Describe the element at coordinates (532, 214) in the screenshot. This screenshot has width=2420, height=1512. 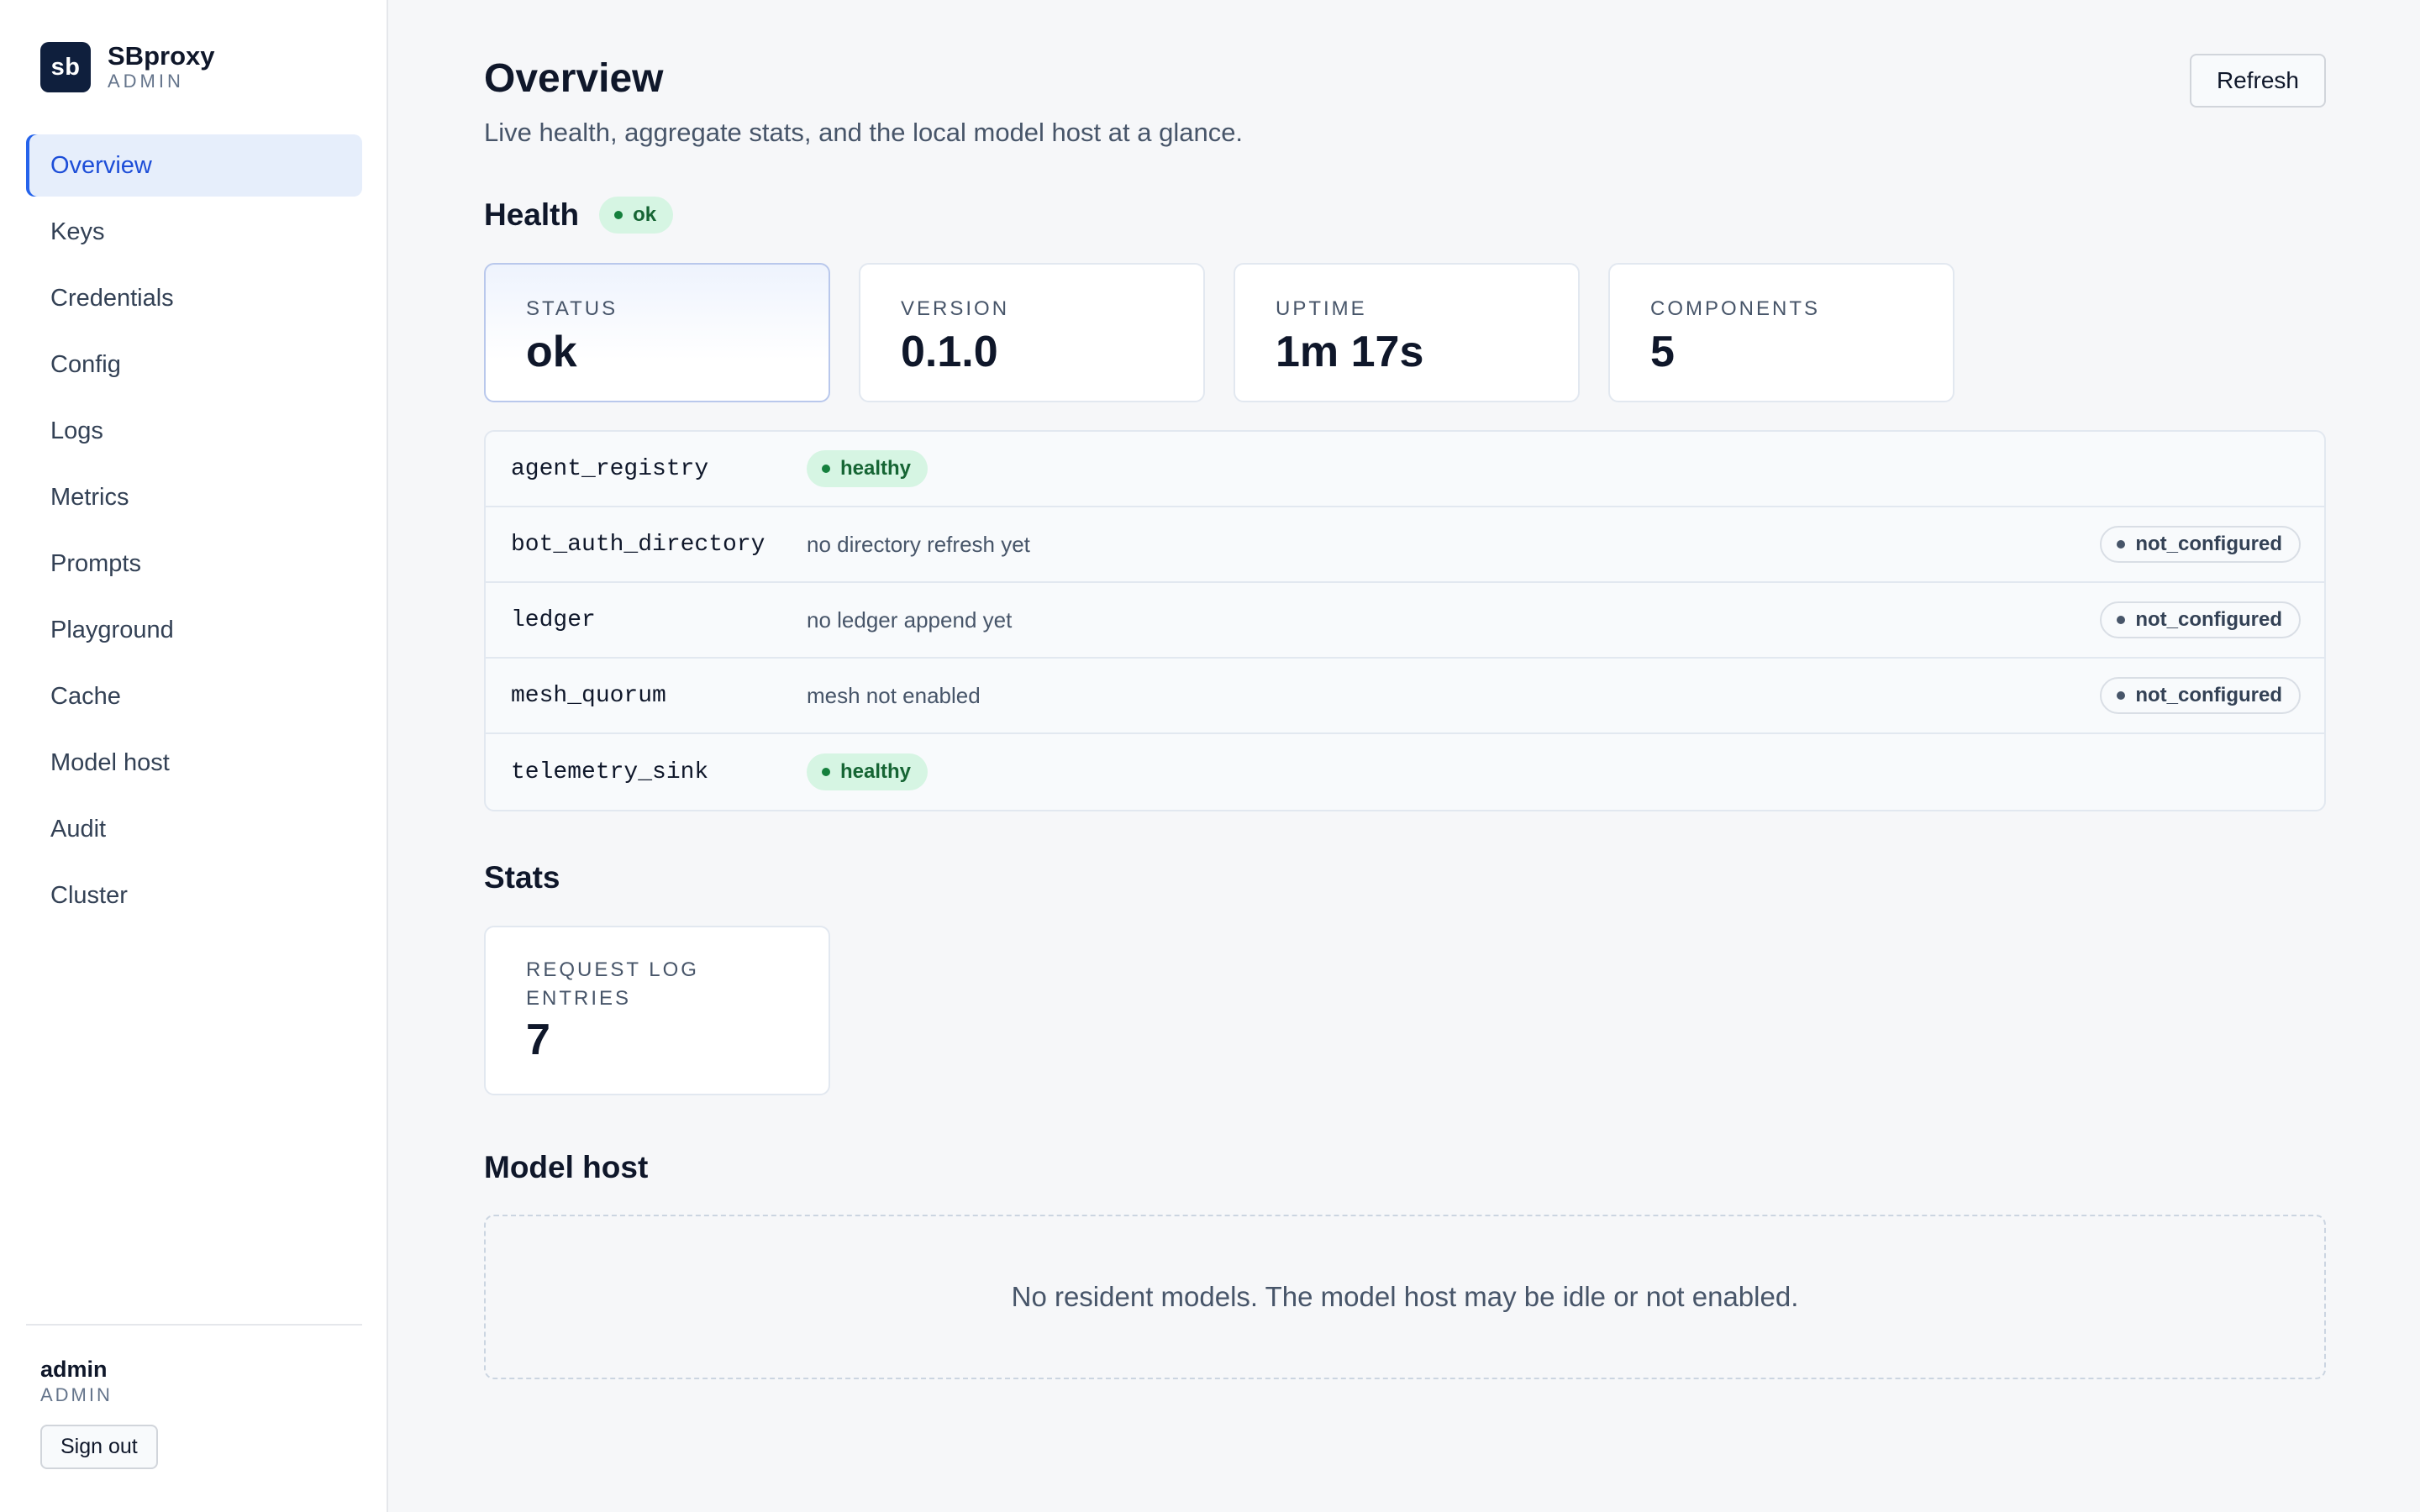
I see `health-title: Health` at that location.